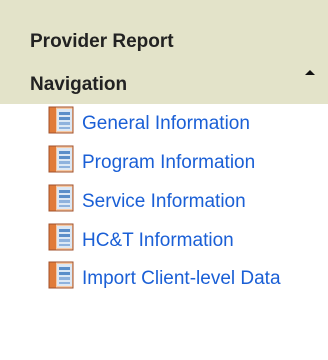 The height and width of the screenshot is (360, 328). What do you see at coordinates (181, 278) in the screenshot?
I see `nav-link-import-client-level-data: Import Client-level Data` at bounding box center [181, 278].